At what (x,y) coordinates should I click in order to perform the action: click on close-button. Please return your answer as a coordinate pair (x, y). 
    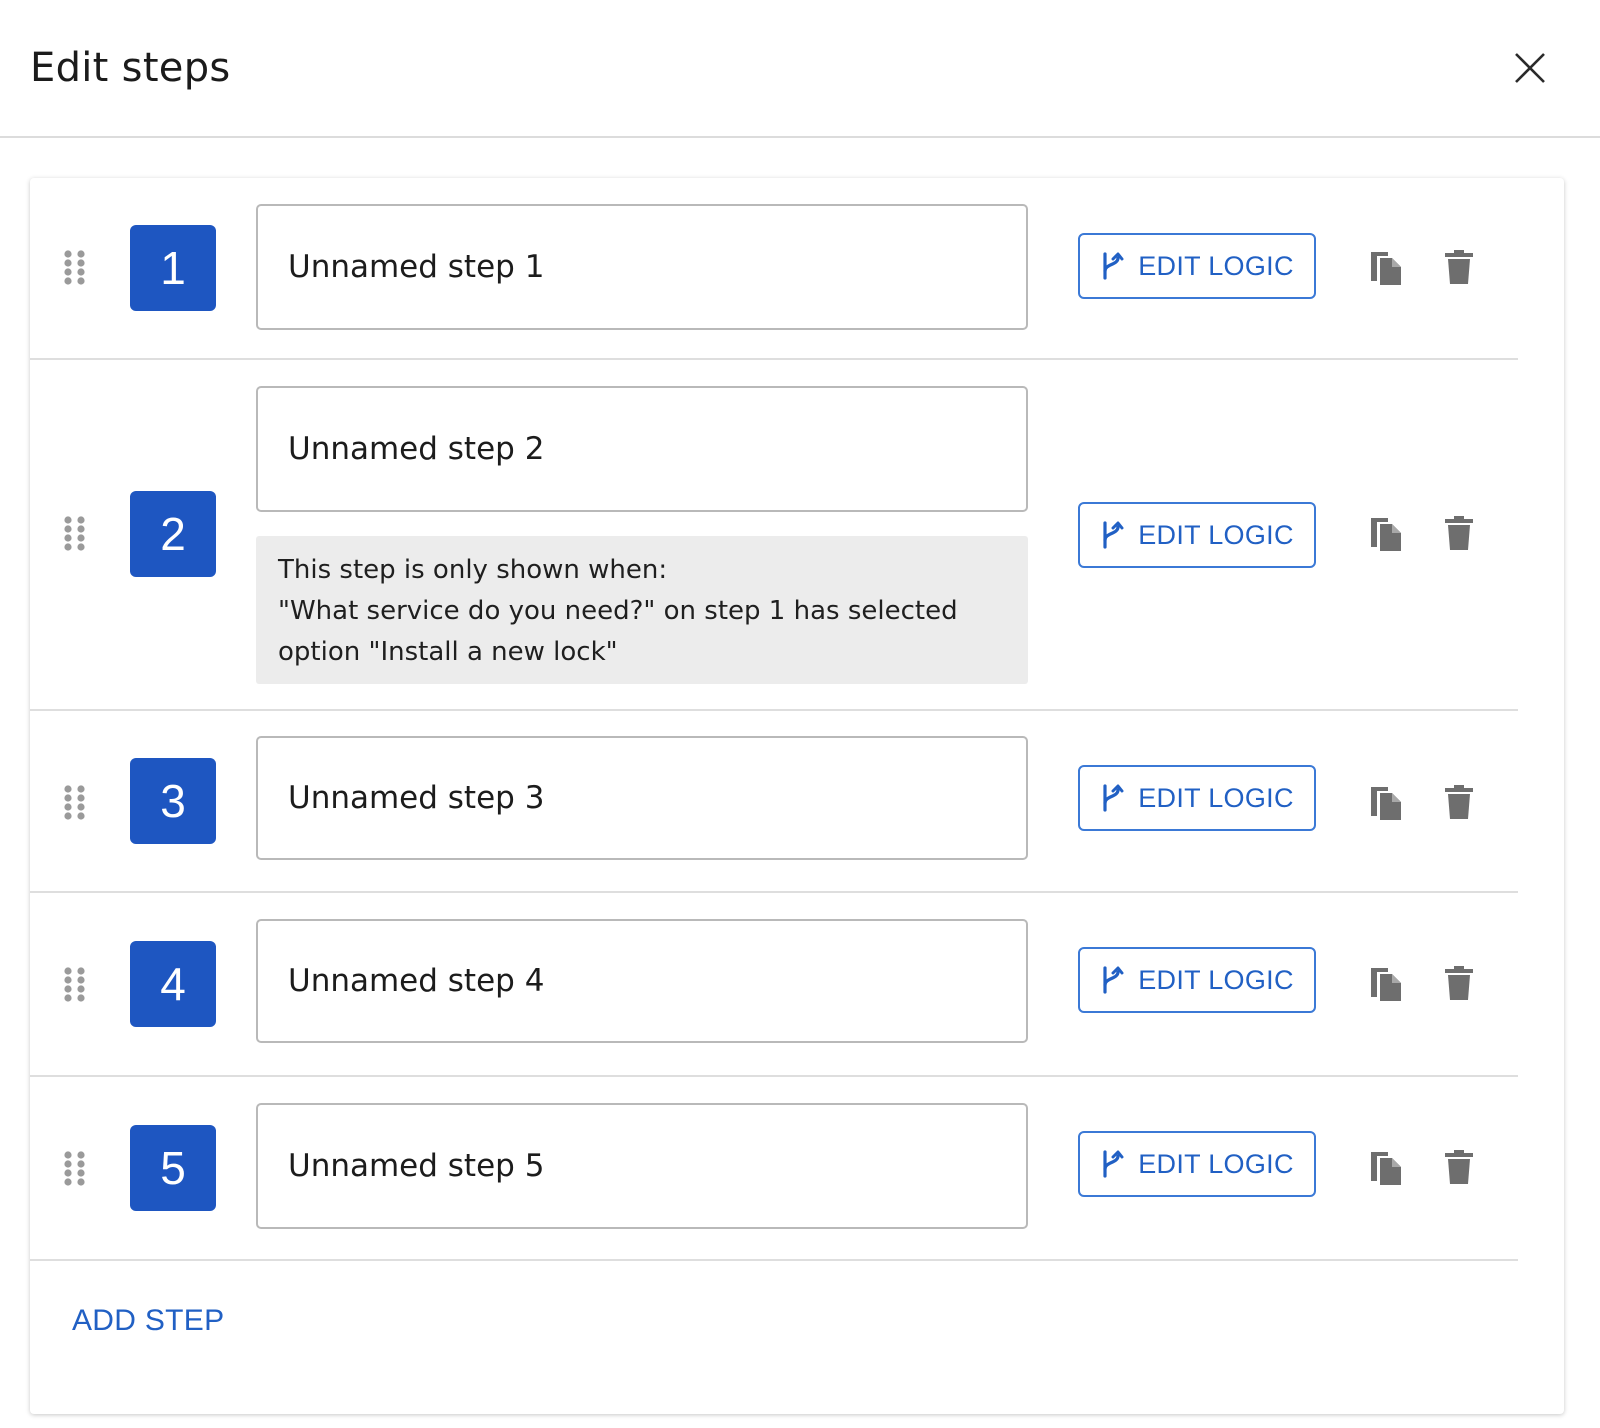
    Looking at the image, I should click on (1530, 68).